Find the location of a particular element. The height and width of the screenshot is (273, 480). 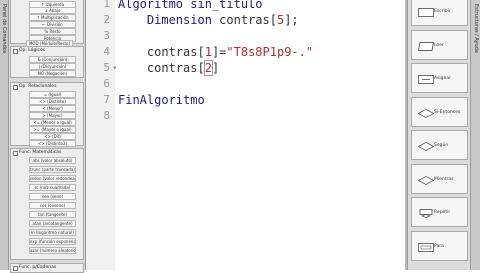

code-line: contras[2] is located at coordinates (168, 68).